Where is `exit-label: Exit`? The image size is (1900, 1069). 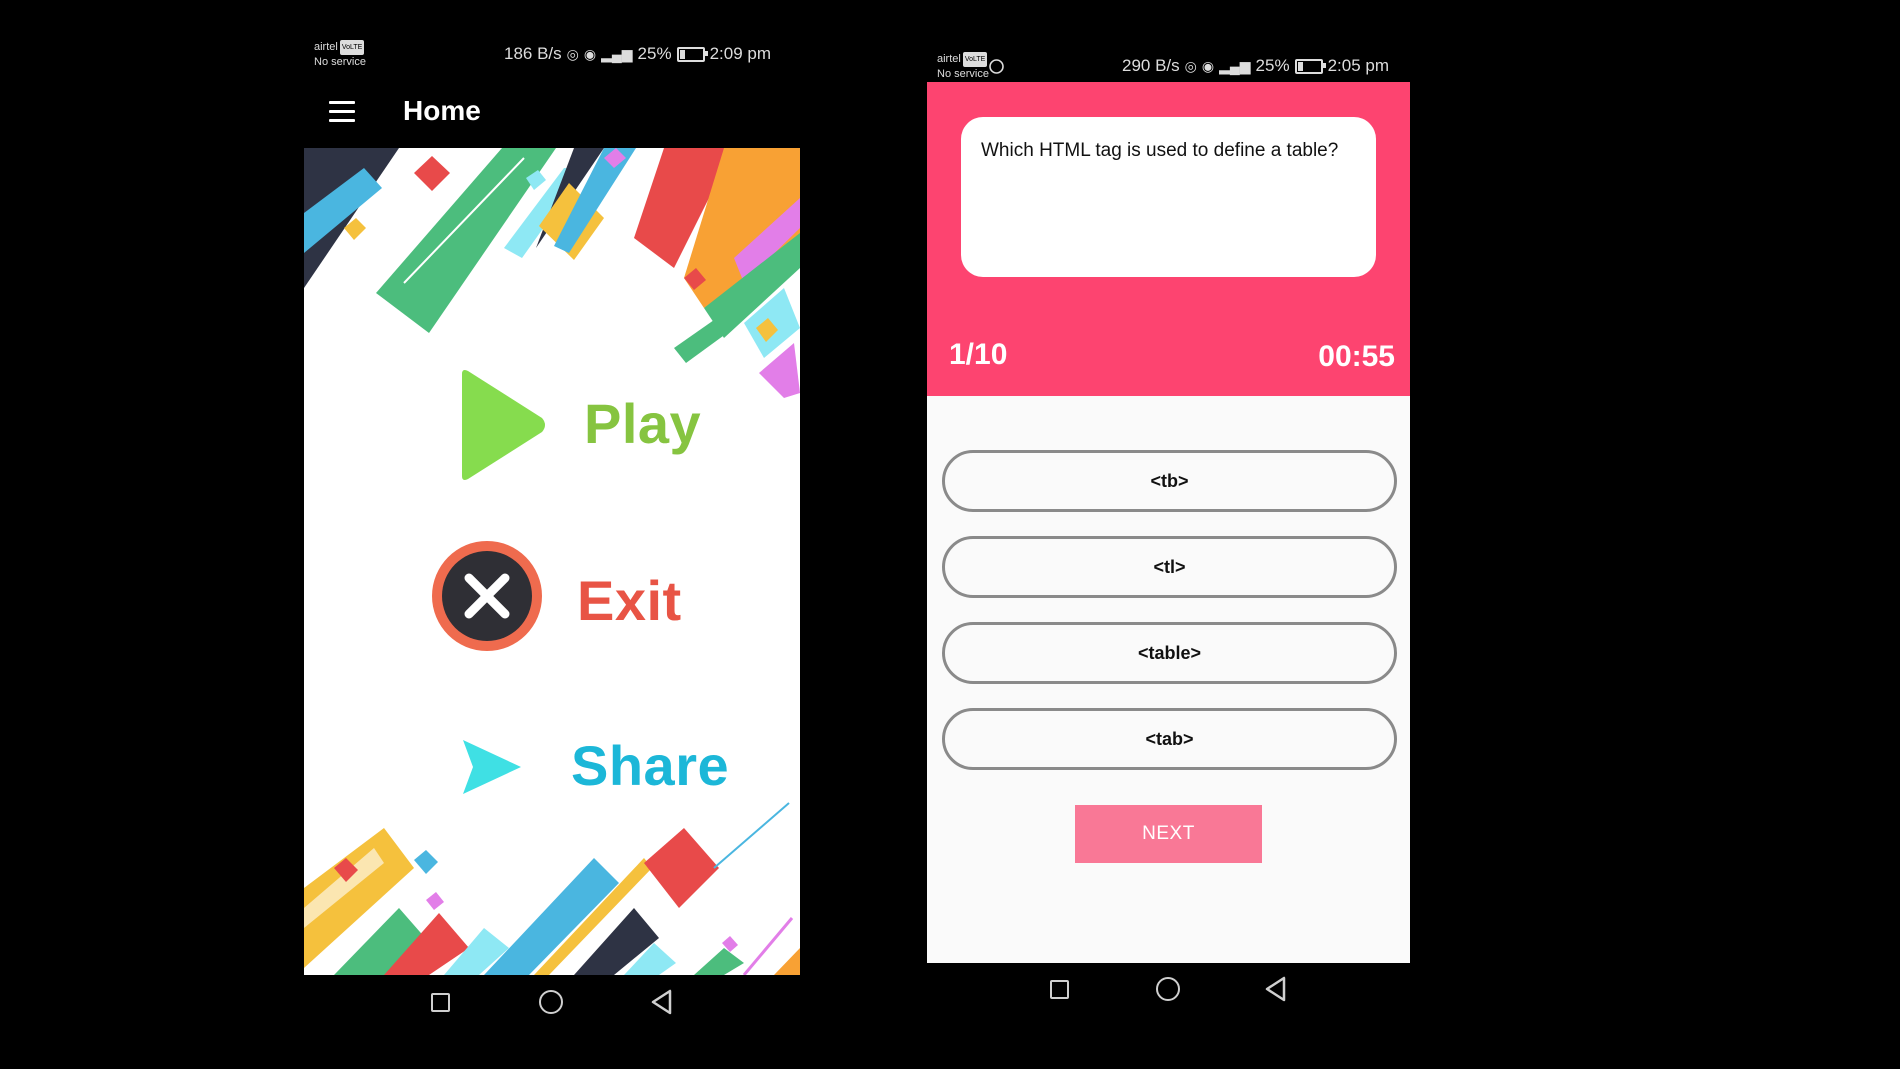 exit-label: Exit is located at coordinates (629, 600).